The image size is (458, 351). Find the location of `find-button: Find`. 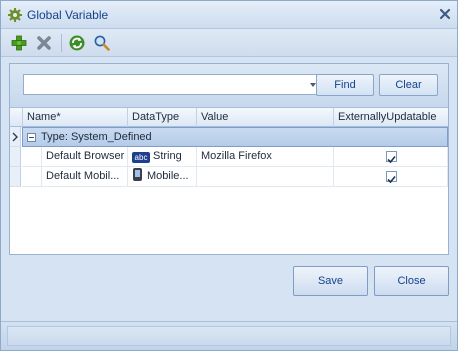

find-button: Find is located at coordinates (345, 85).